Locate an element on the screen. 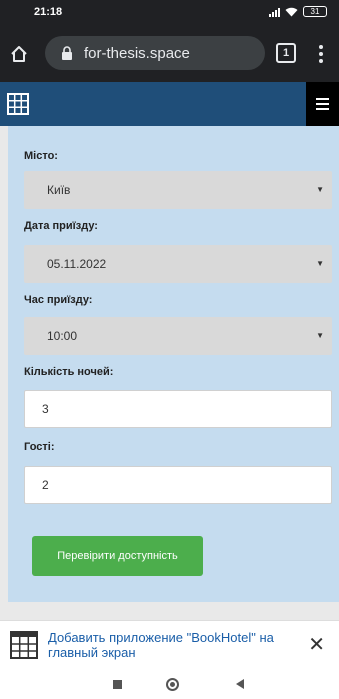  status-icons: 31 is located at coordinates (298, 11).